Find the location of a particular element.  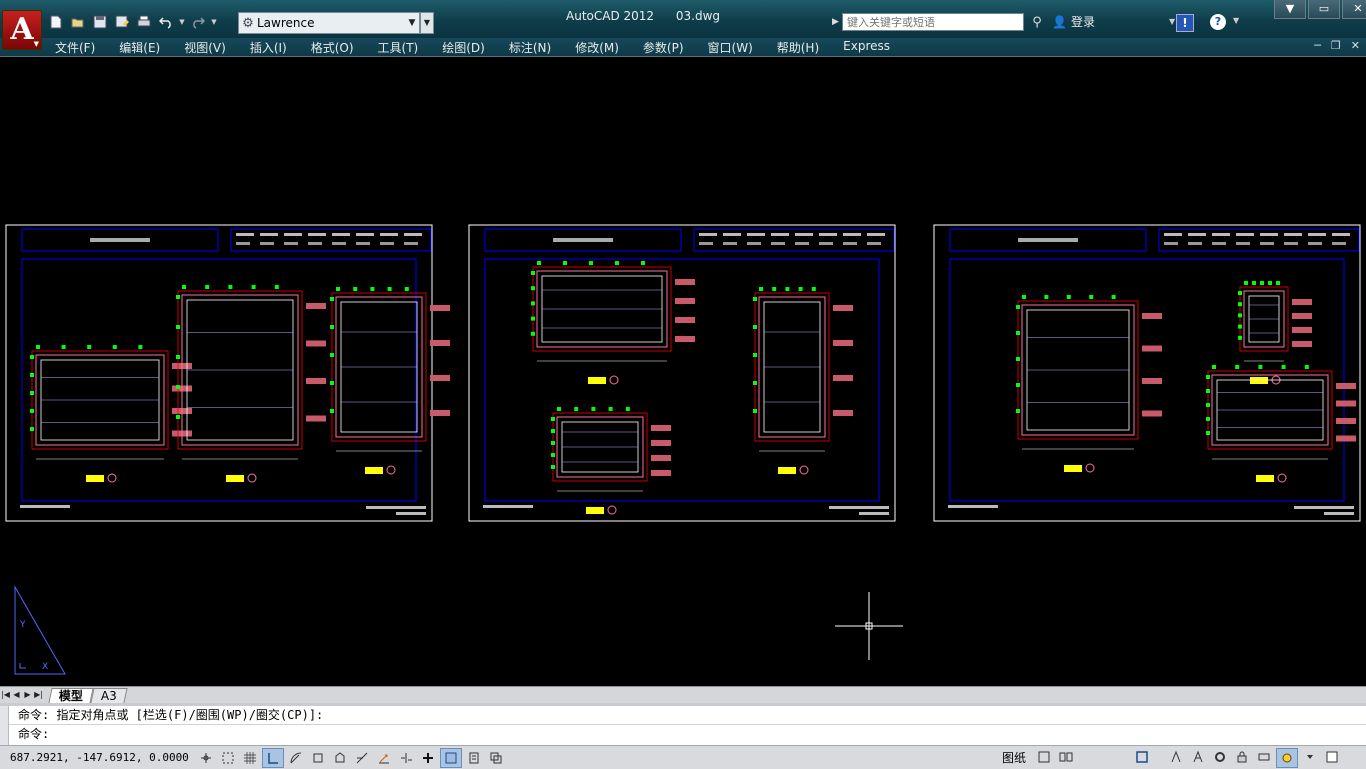

ortho-icon is located at coordinates (273, 758).